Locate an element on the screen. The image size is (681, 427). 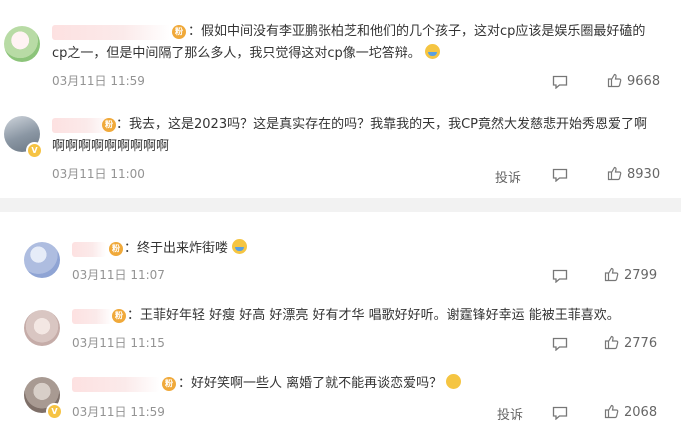
like-count: 8930 is located at coordinates (644, 174).